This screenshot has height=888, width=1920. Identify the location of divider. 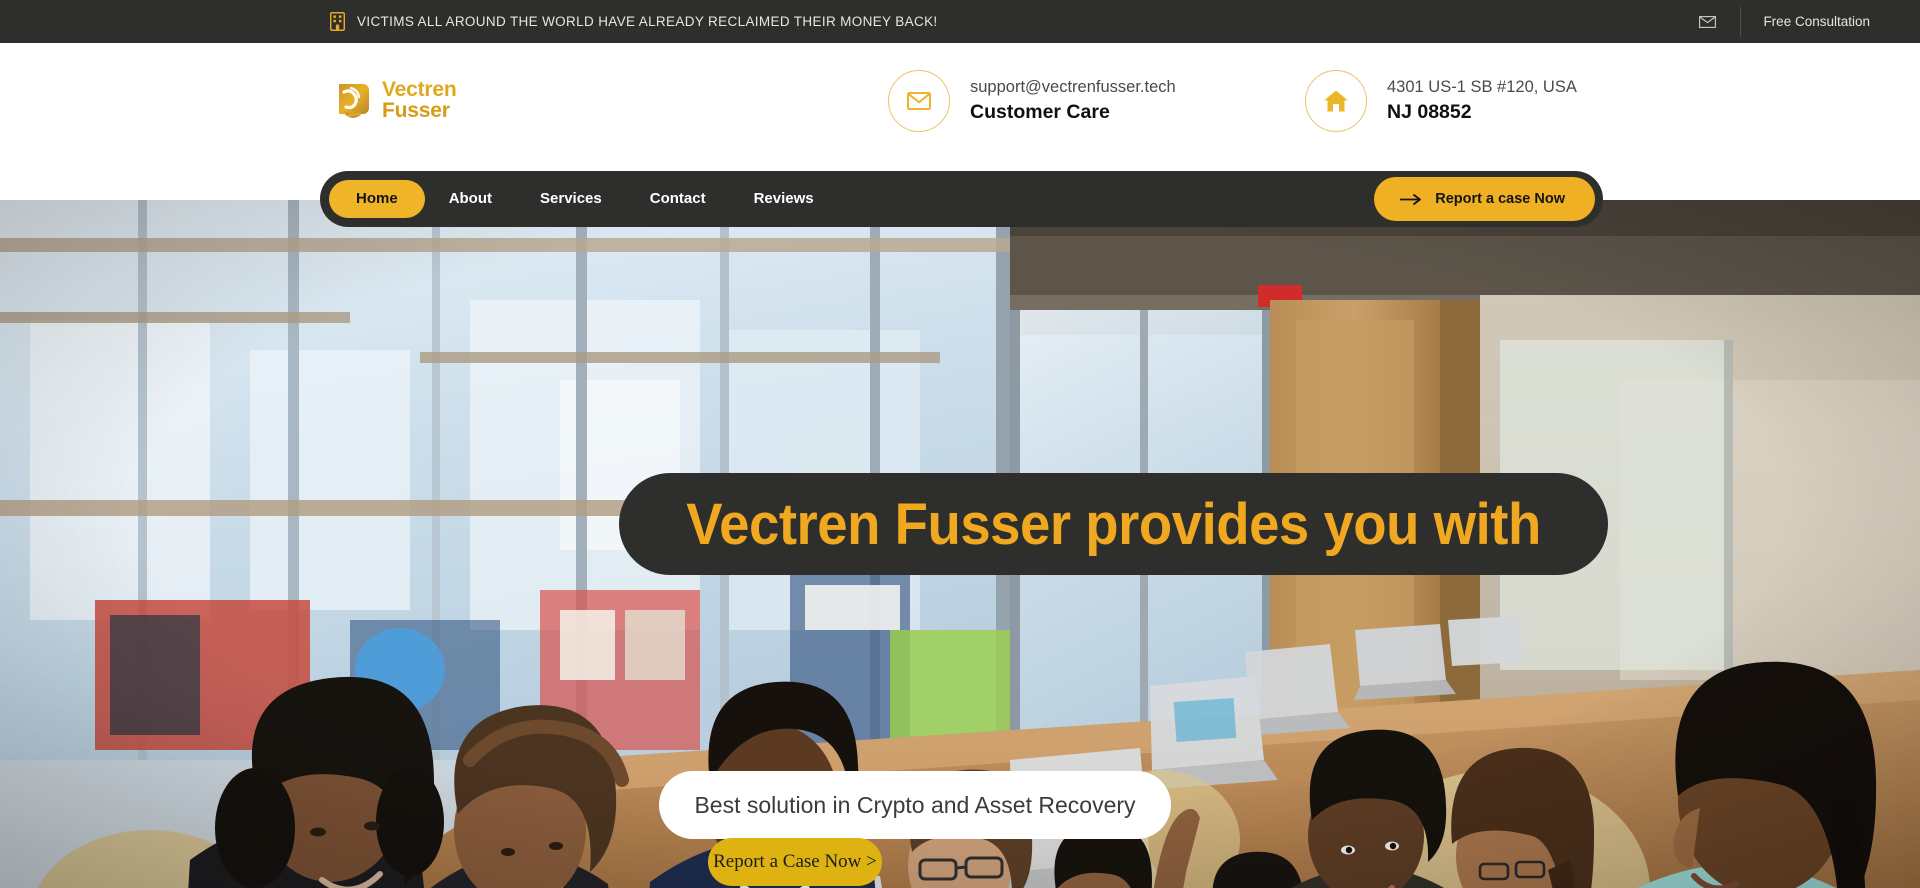
(1741, 21).